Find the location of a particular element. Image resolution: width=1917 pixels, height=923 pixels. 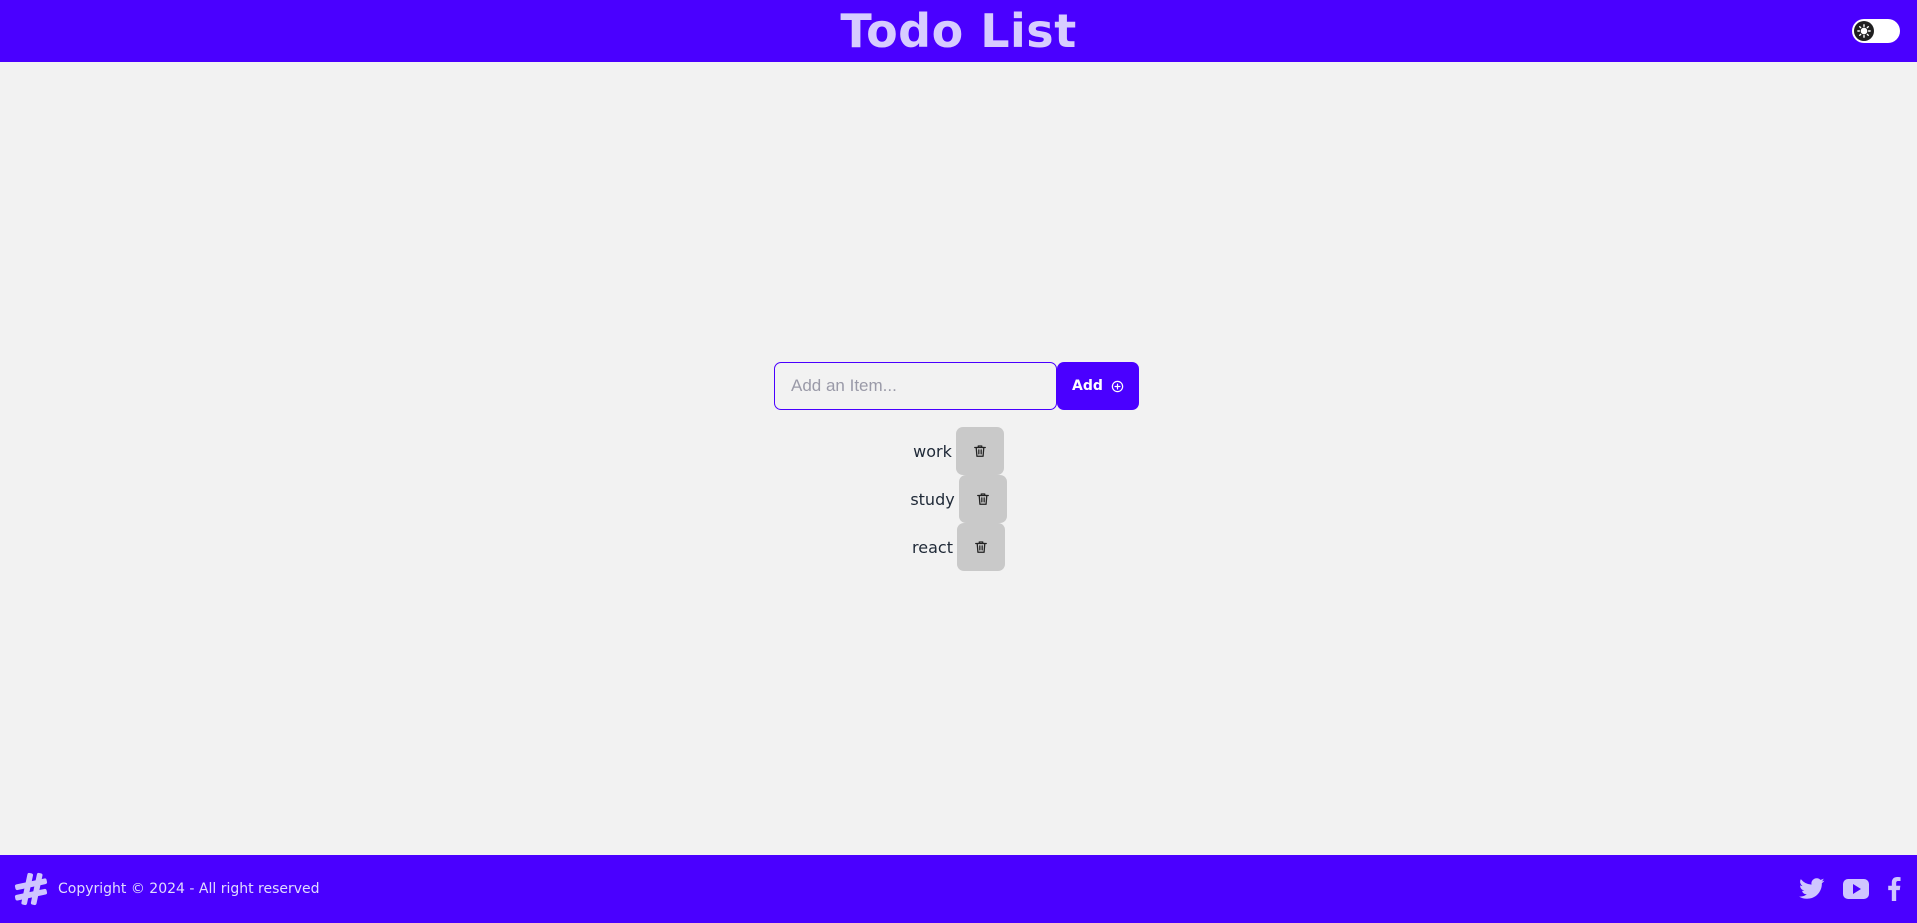

app-footer: Copyright © 2024 - All right reserved is located at coordinates (958, 889).